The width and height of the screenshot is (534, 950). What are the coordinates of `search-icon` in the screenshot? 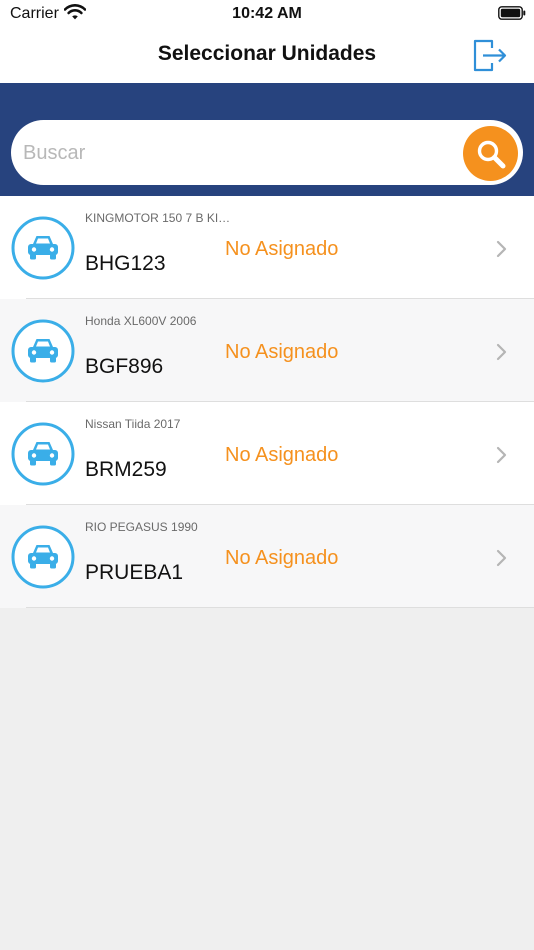 It's located at (491, 154).